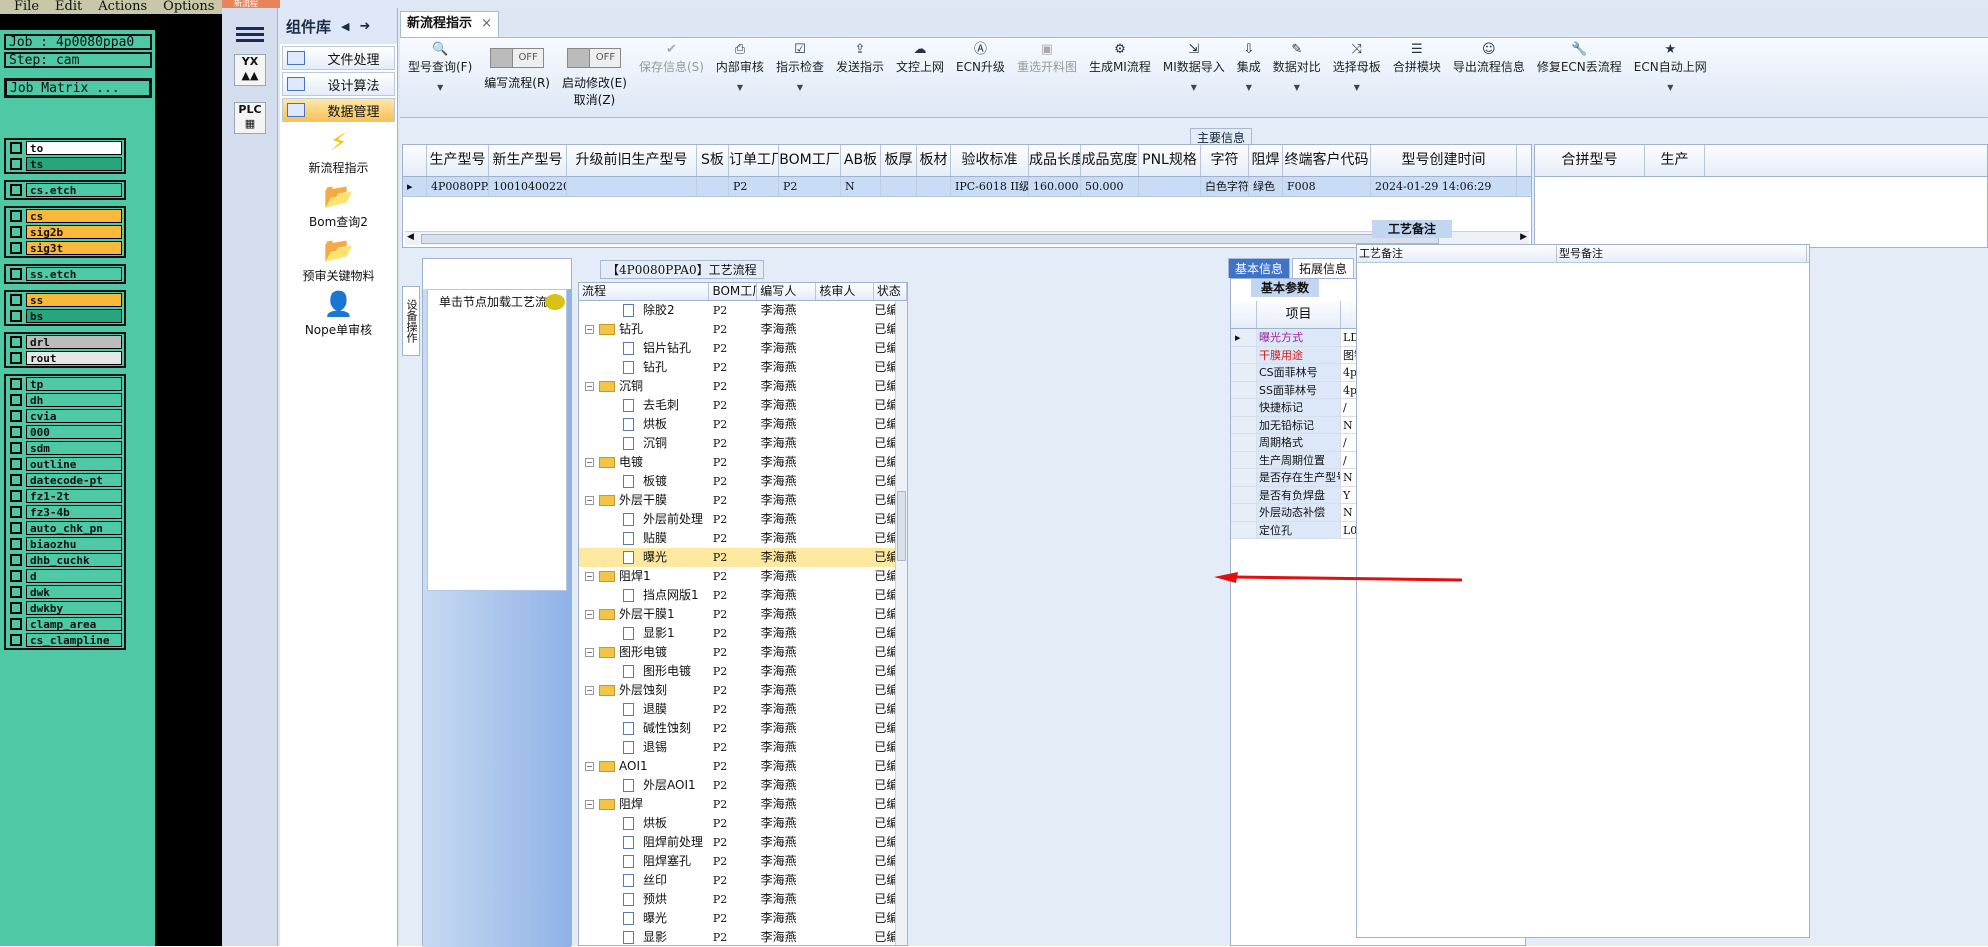 The width and height of the screenshot is (1988, 947). What do you see at coordinates (65, 400) in the screenshot?
I see `layer-row: dh` at bounding box center [65, 400].